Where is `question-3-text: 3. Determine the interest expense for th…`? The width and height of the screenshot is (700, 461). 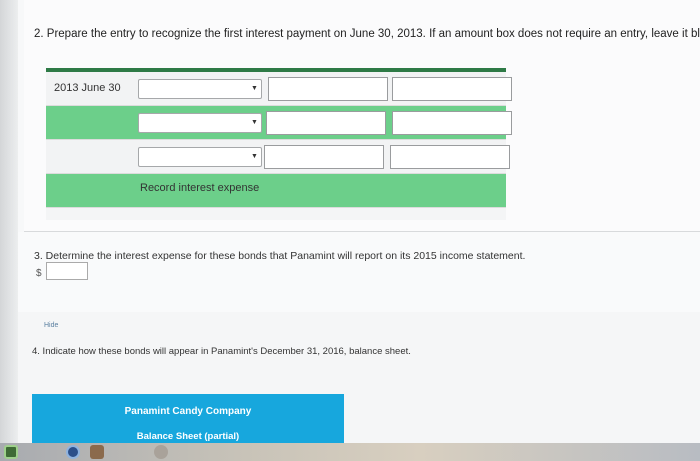
question-3-text: 3. Determine the interest expense for th… is located at coordinates (280, 256).